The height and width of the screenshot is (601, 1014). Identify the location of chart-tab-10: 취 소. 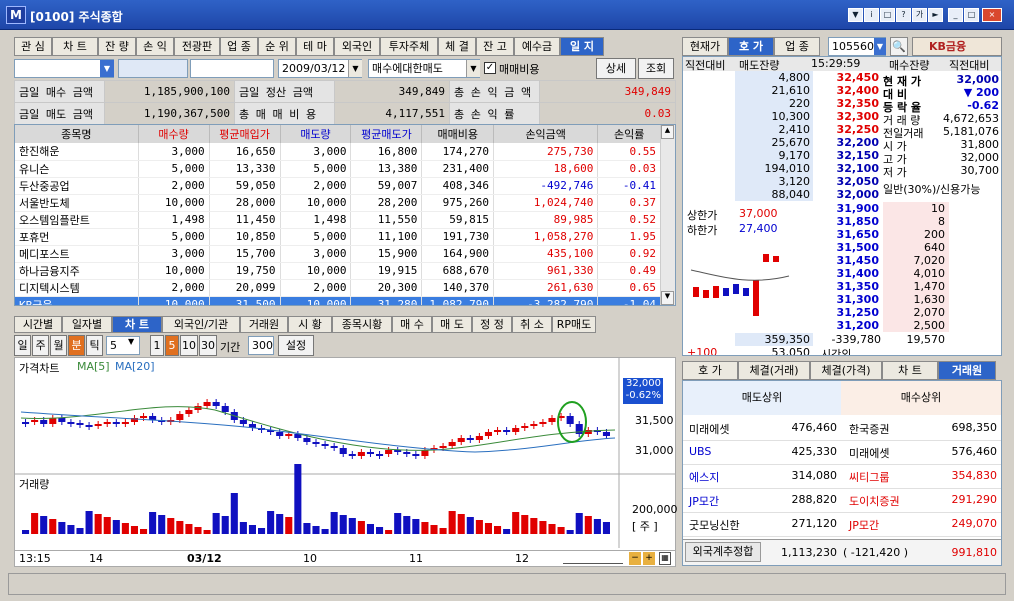
(532, 324).